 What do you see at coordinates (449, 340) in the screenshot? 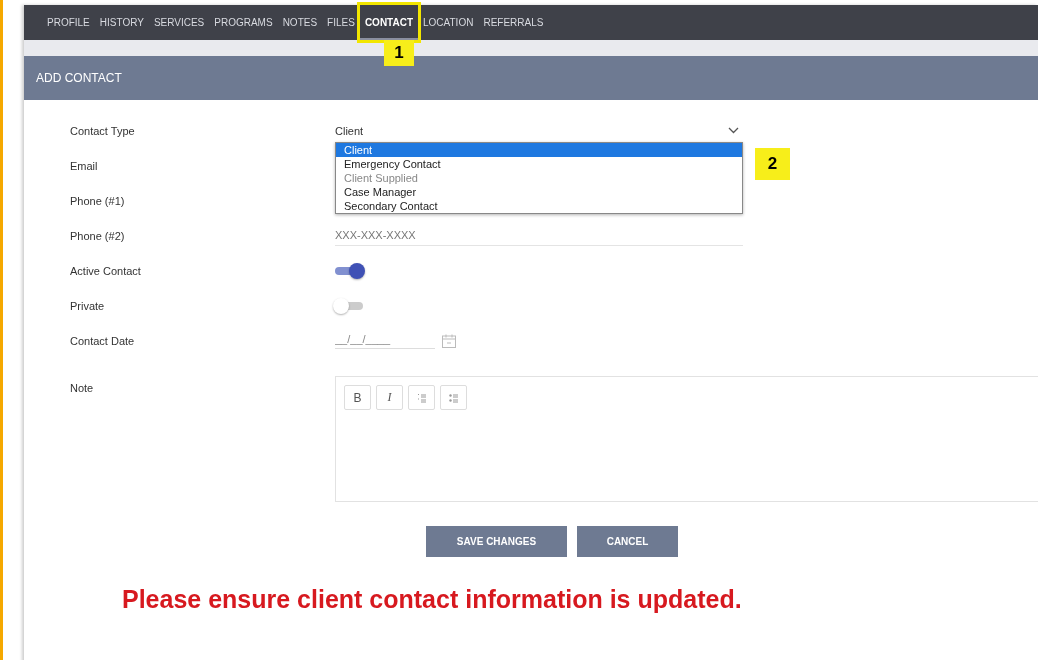
I see `calendar-icon` at bounding box center [449, 340].